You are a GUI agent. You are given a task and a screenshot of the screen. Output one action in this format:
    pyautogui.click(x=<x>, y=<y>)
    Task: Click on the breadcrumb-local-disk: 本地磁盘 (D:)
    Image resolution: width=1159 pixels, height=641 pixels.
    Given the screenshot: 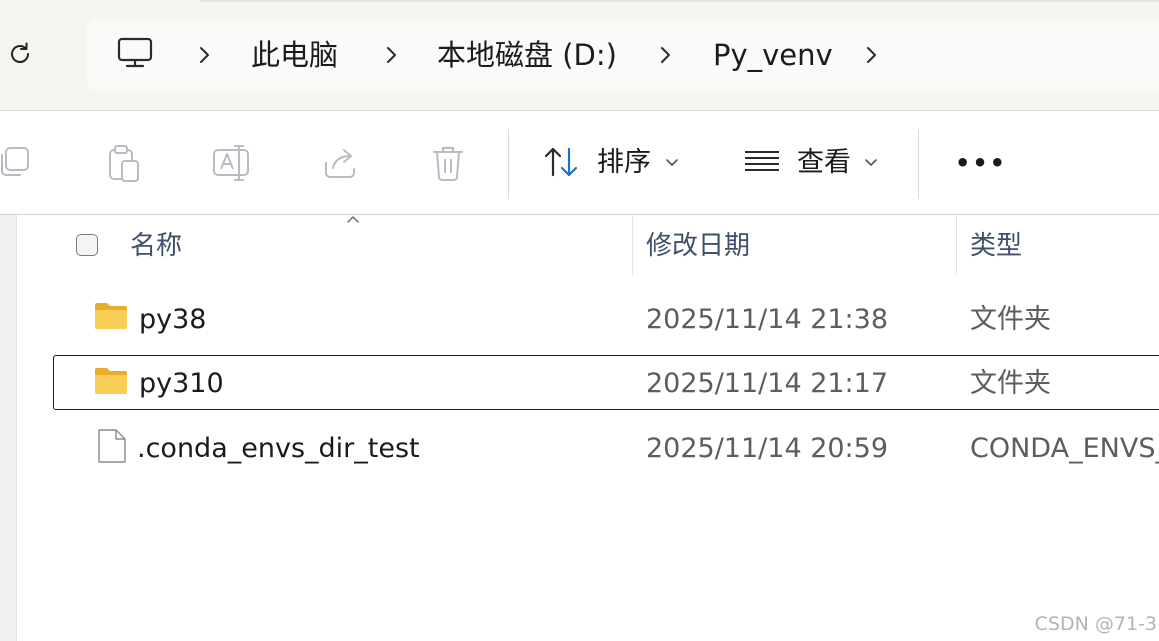 What is the action you would take?
    pyautogui.click(x=527, y=55)
    